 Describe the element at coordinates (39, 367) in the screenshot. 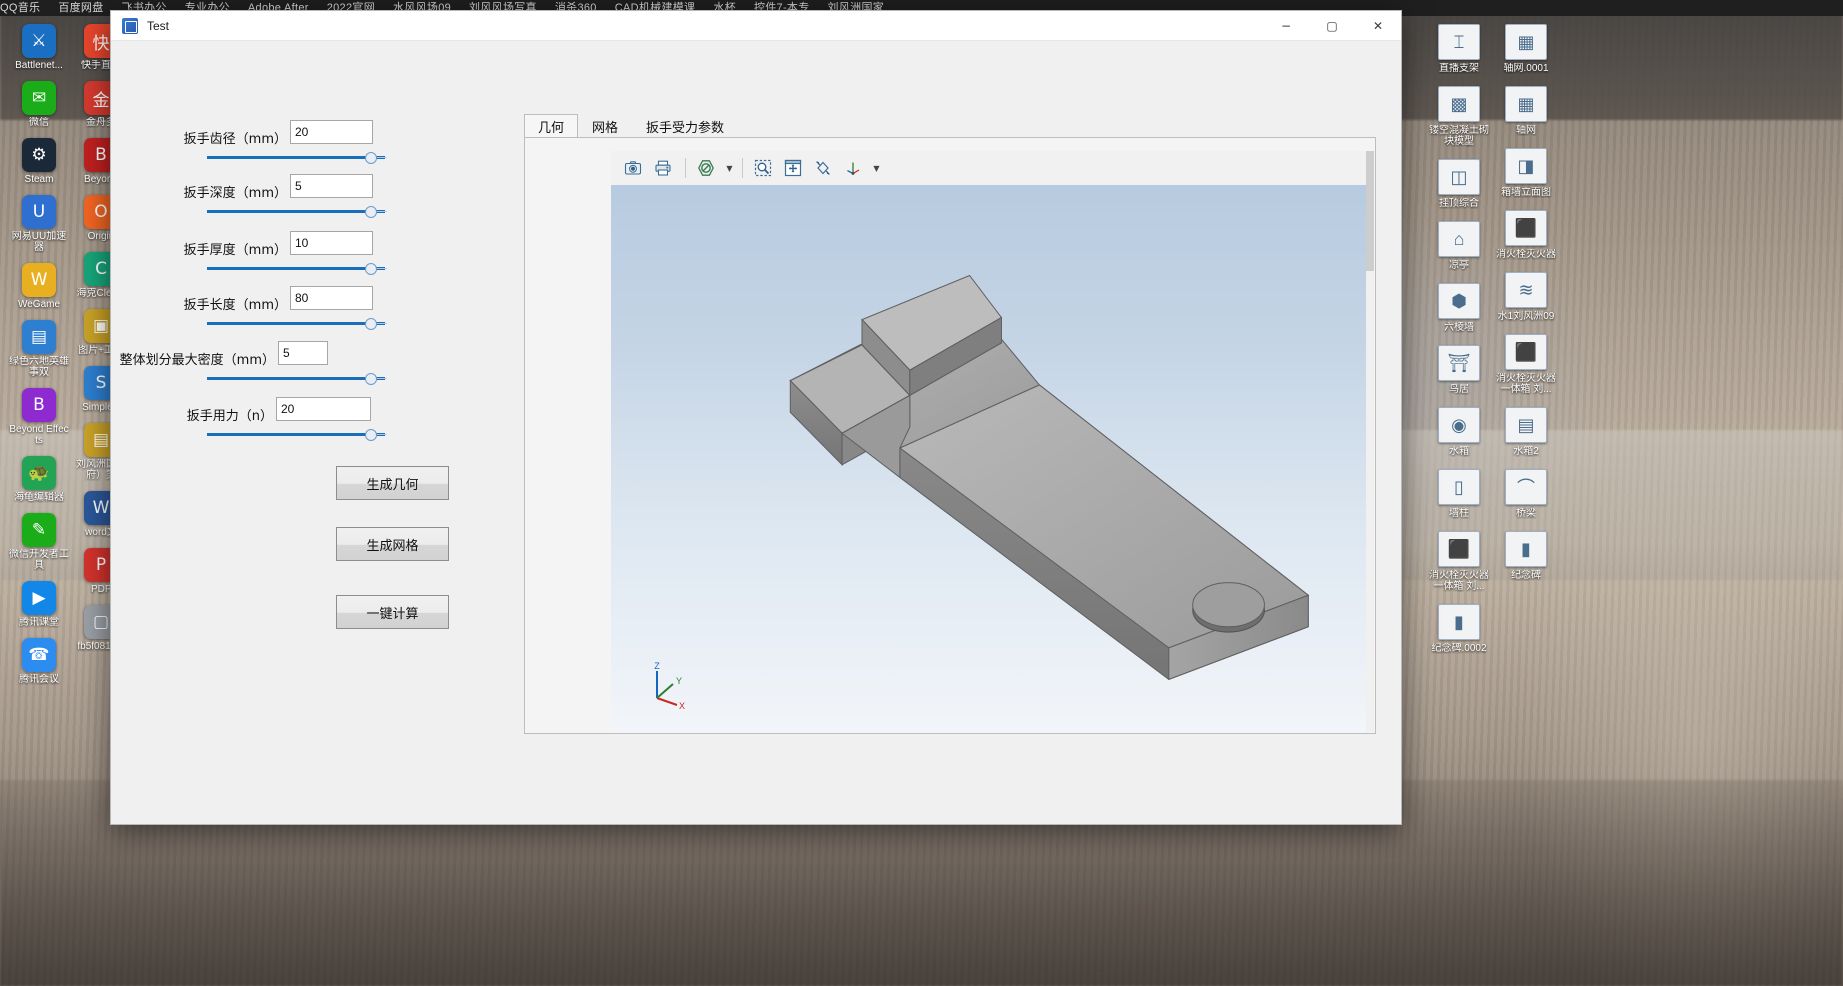

I see `desktop-icon-label: 绿色六地英雄事双` at that location.